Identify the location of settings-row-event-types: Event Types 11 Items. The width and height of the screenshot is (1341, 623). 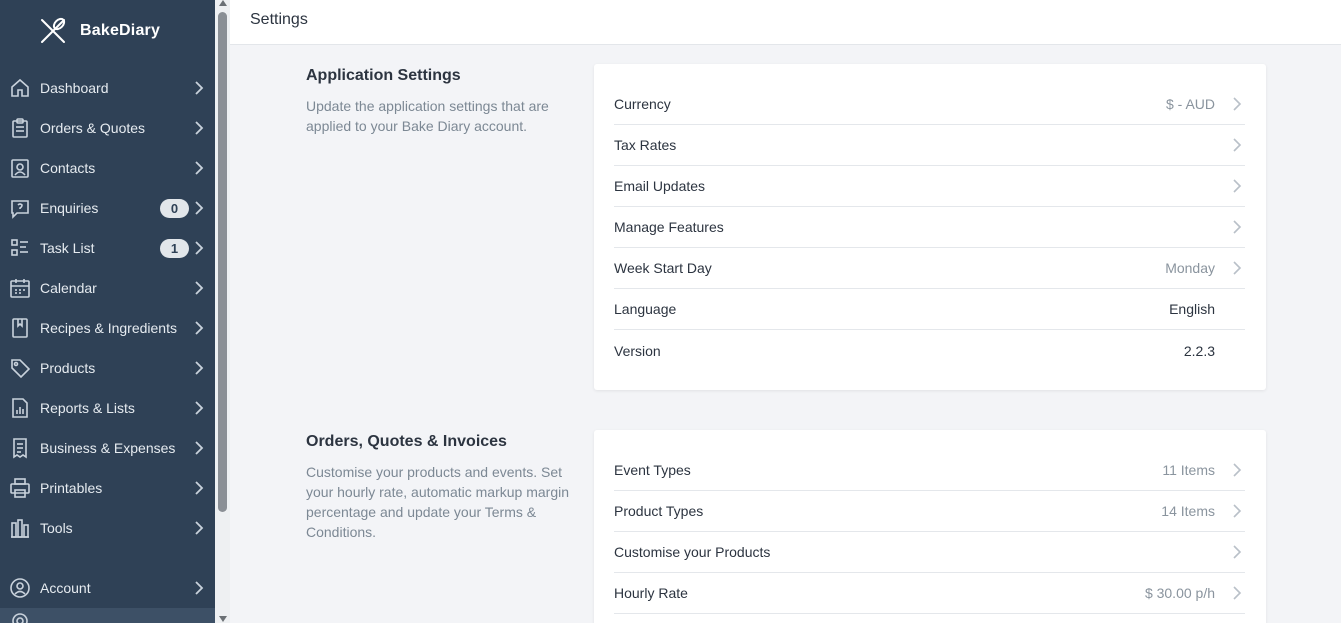
(929, 470).